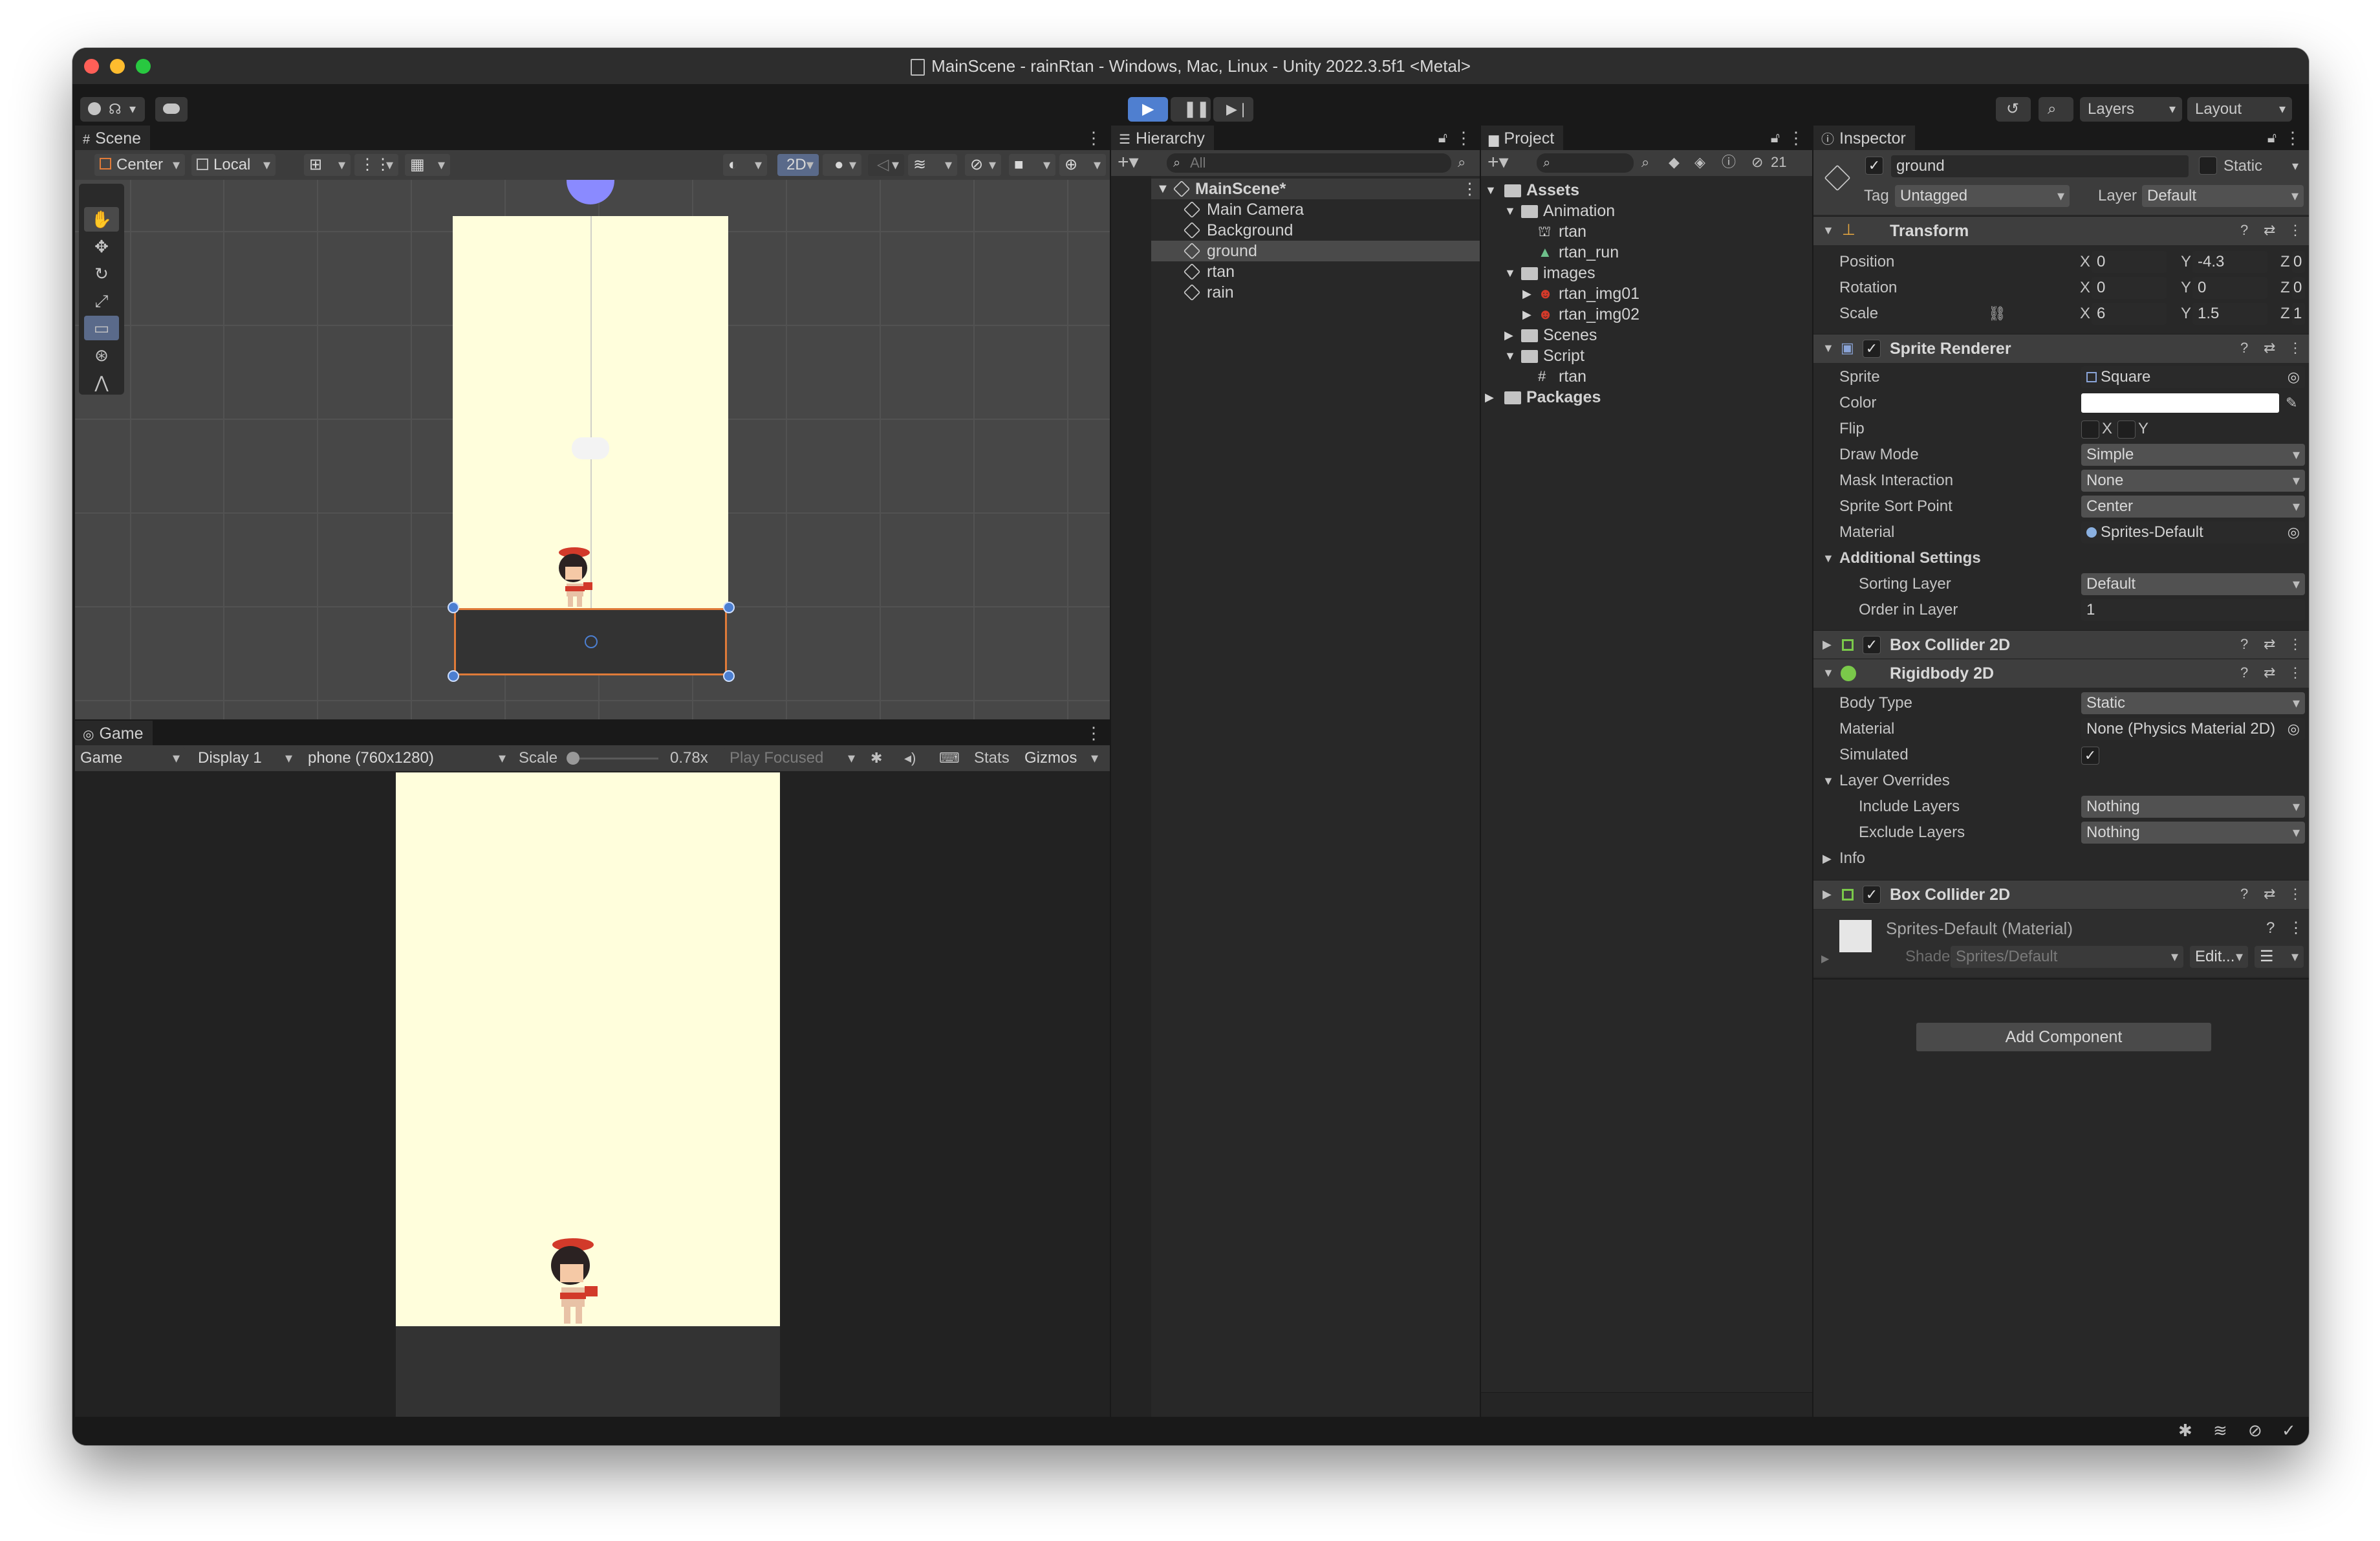 The width and height of the screenshot is (2380, 1541). I want to click on rigidbody-header: ▼ Rigidbody 2D ? ⇄ ⋮, so click(2061, 673).